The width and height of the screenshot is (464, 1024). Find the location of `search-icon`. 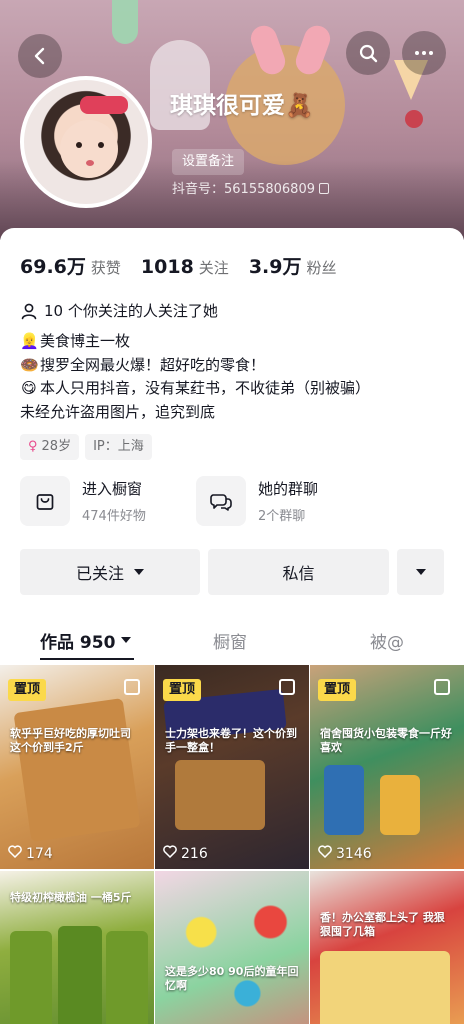

search-icon is located at coordinates (368, 53).